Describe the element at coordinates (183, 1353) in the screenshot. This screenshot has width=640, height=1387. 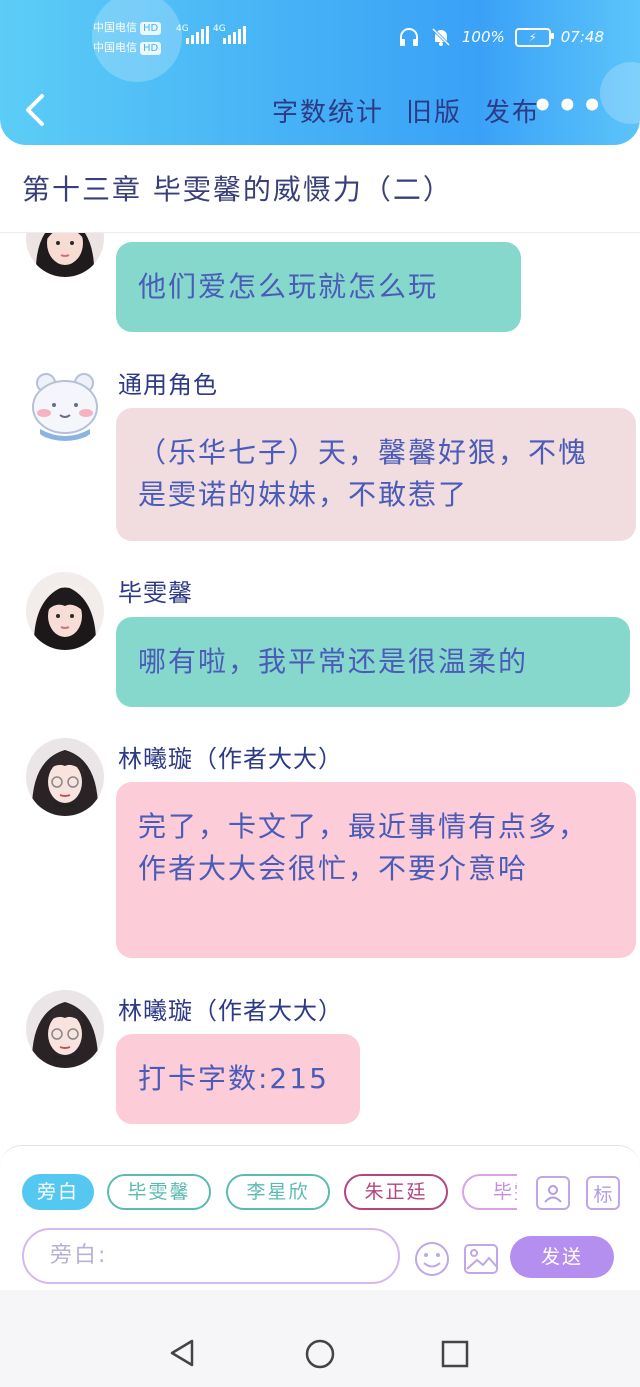
I see `nav-back-icon` at that location.